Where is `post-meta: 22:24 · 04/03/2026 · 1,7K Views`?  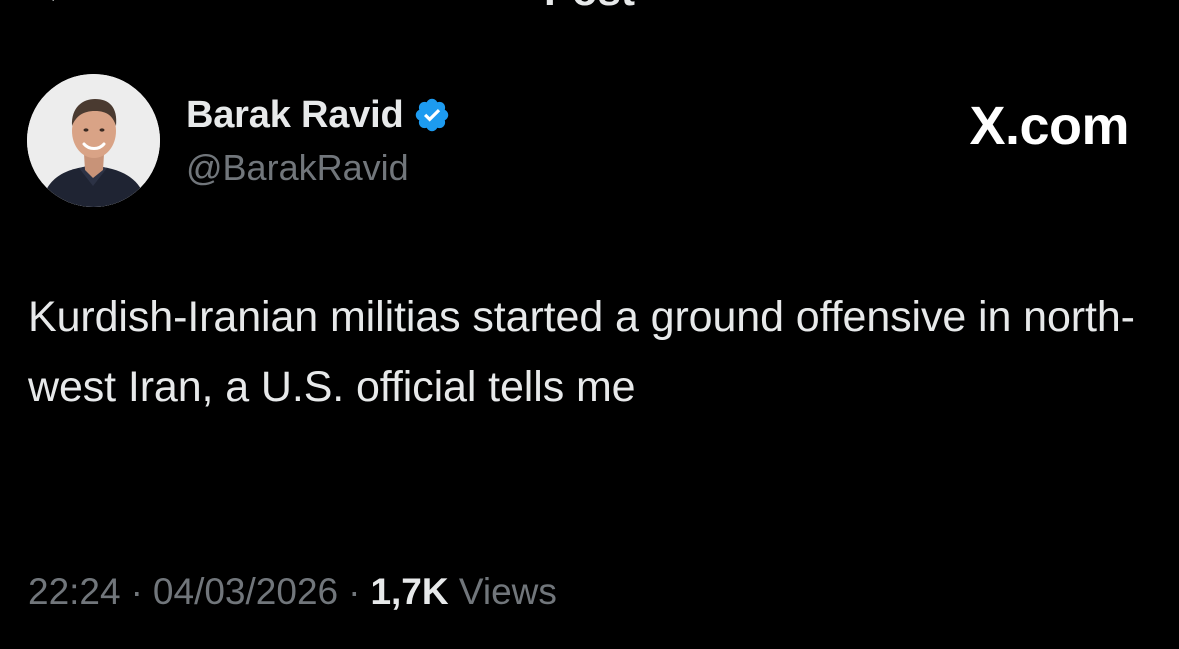
post-meta: 22:24 · 04/03/2026 · 1,7K Views is located at coordinates (292, 592).